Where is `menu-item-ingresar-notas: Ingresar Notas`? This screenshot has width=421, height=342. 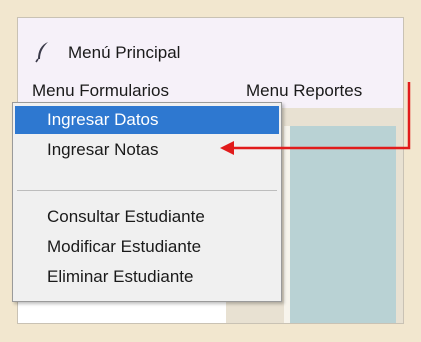 menu-item-ingresar-notas: Ingresar Notas is located at coordinates (147, 150).